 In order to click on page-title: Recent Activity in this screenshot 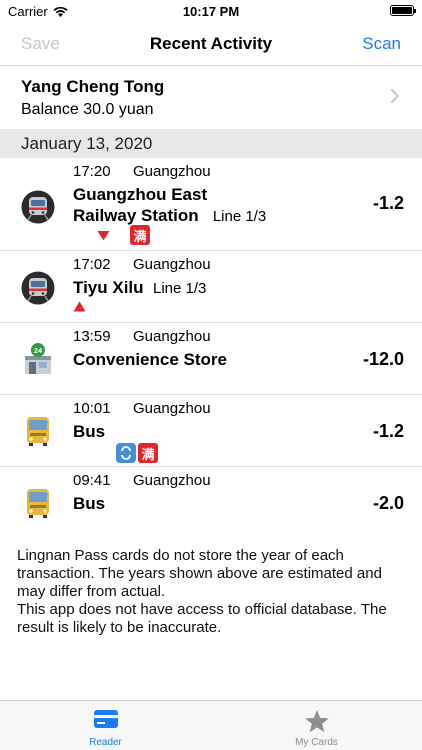, I will do `click(211, 43)`.